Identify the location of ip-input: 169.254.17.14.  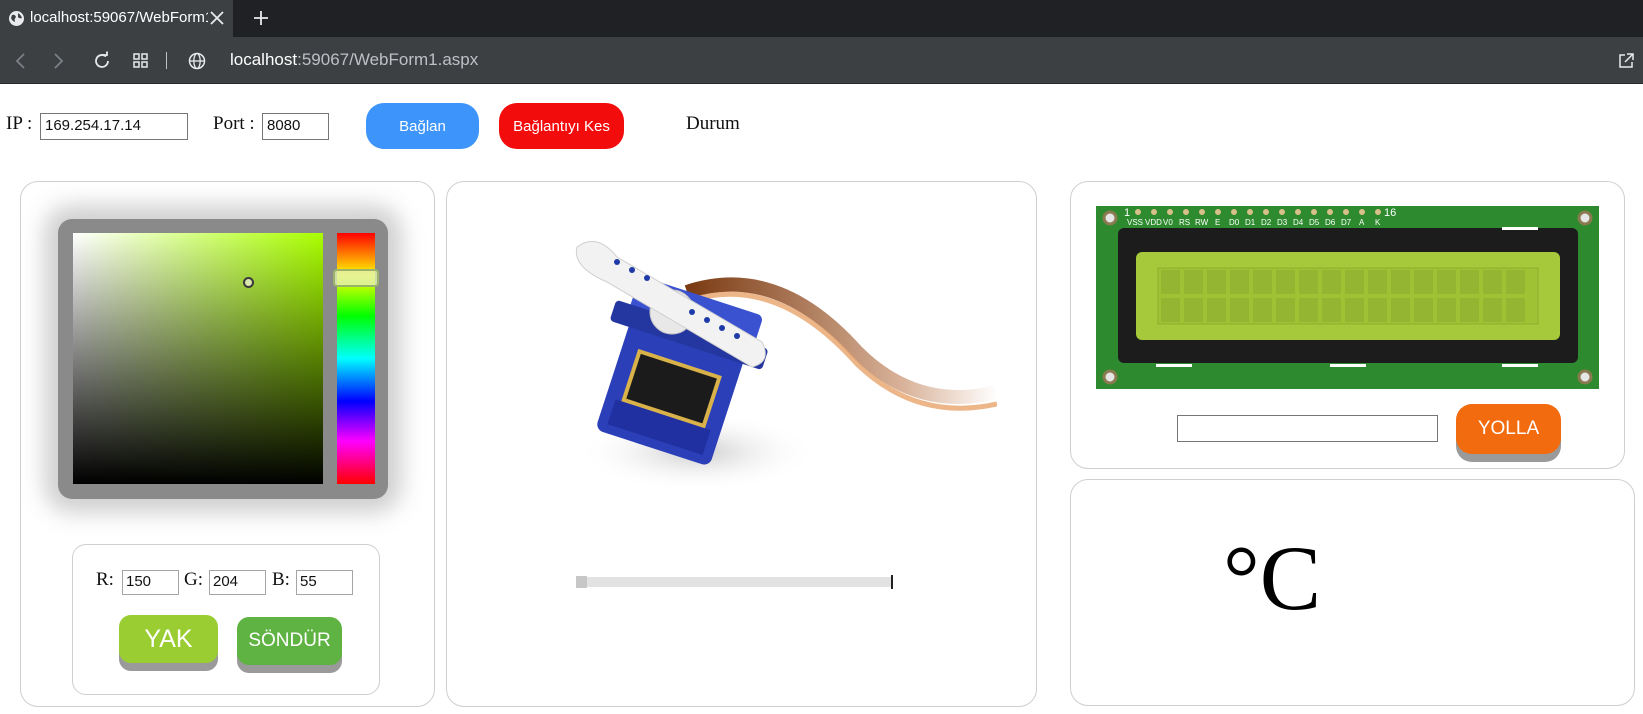
(114, 126).